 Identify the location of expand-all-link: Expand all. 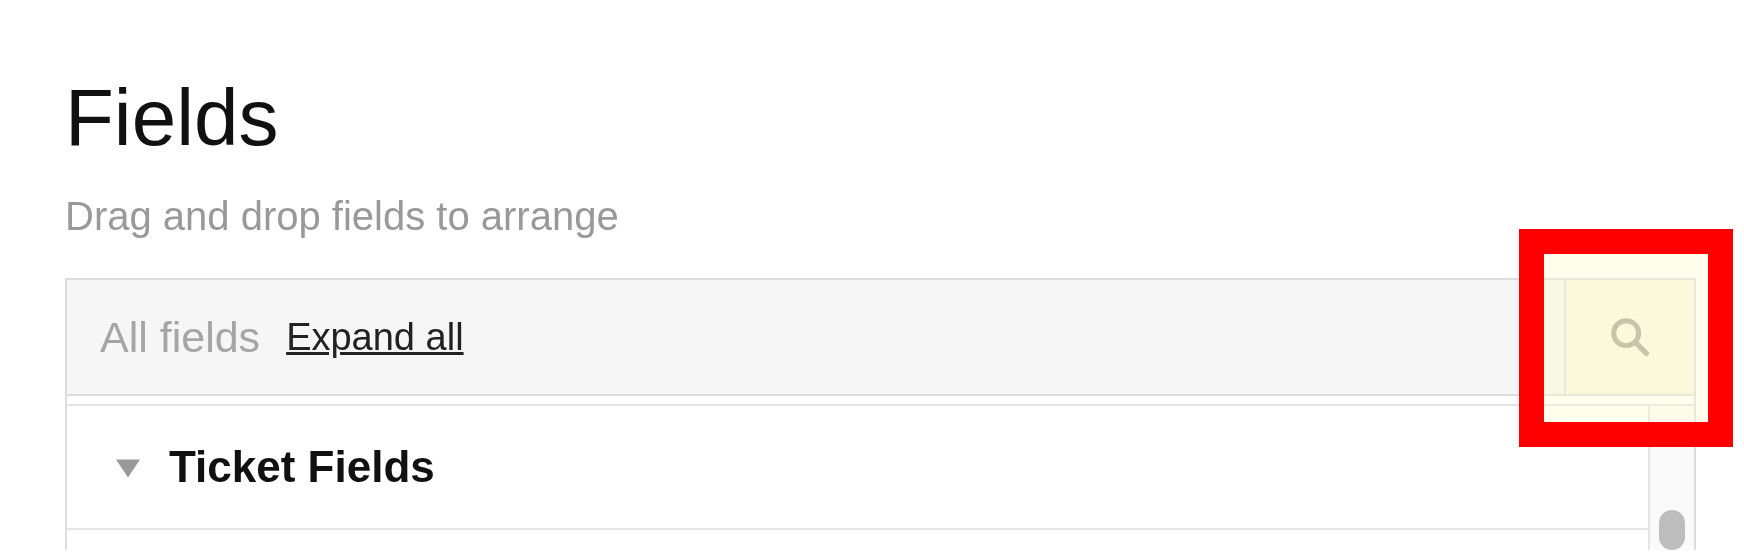
(375, 337).